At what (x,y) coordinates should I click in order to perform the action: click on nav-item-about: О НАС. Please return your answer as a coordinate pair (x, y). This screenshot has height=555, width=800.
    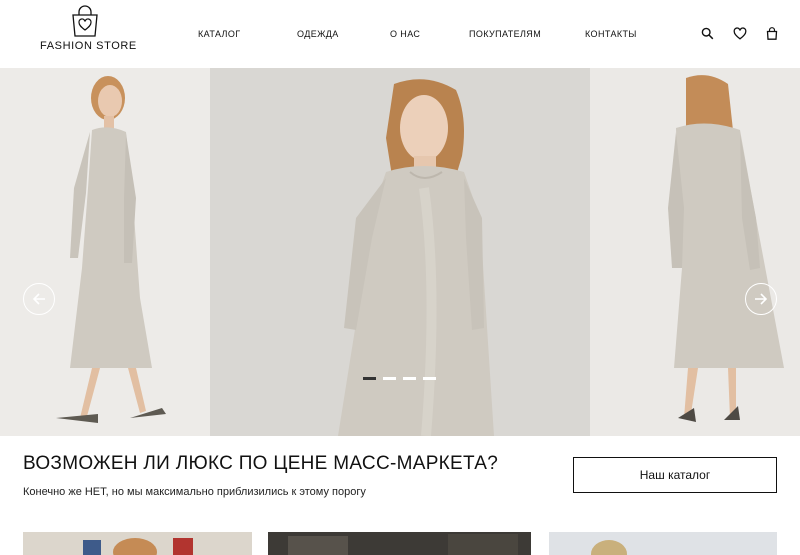
    Looking at the image, I should click on (405, 34).